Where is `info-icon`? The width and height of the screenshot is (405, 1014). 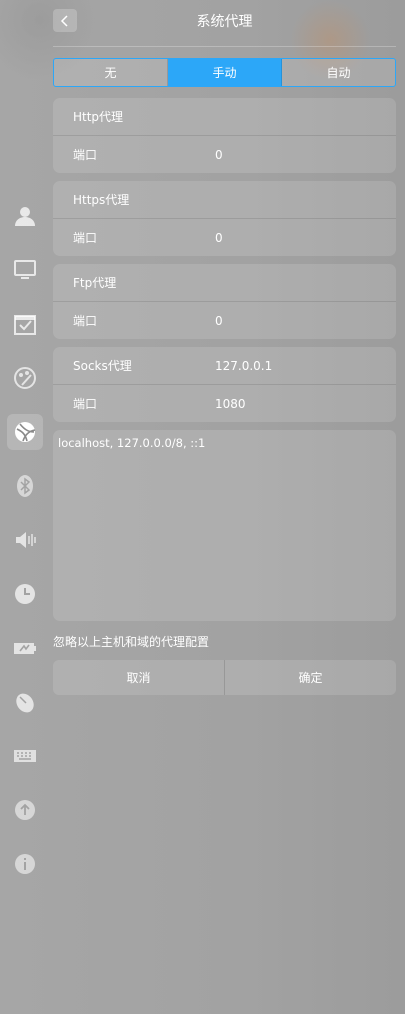 info-icon is located at coordinates (25, 864).